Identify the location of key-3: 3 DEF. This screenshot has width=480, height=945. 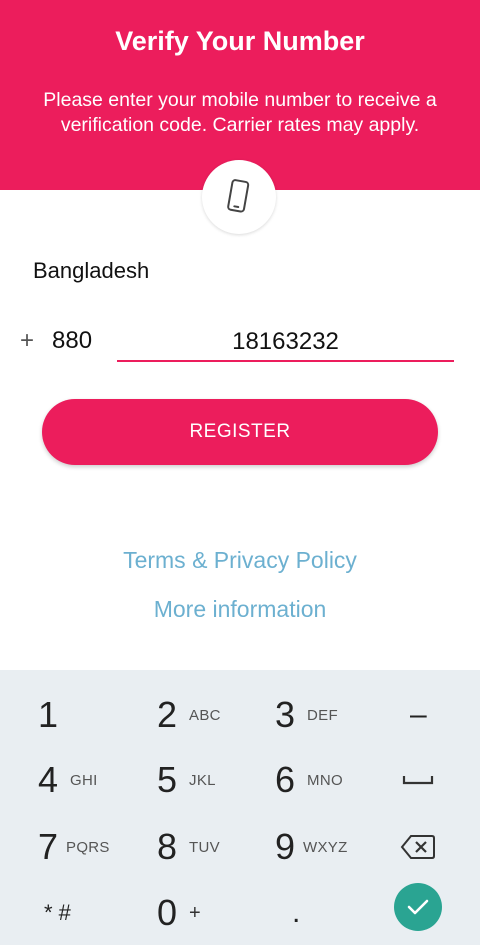
(306, 715).